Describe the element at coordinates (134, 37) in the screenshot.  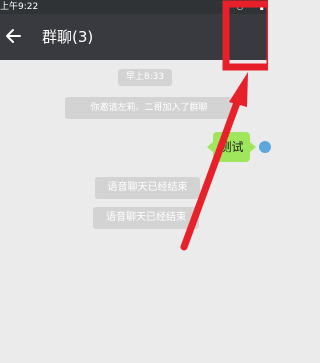
I see `chat-header: 群聊(3)` at that location.